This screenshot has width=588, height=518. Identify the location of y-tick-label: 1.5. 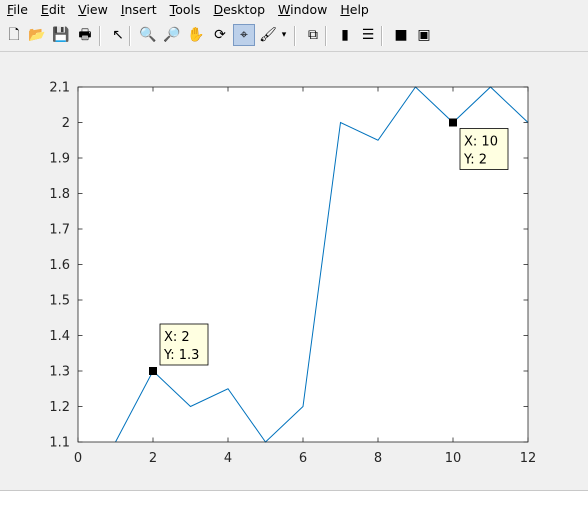
(59, 301).